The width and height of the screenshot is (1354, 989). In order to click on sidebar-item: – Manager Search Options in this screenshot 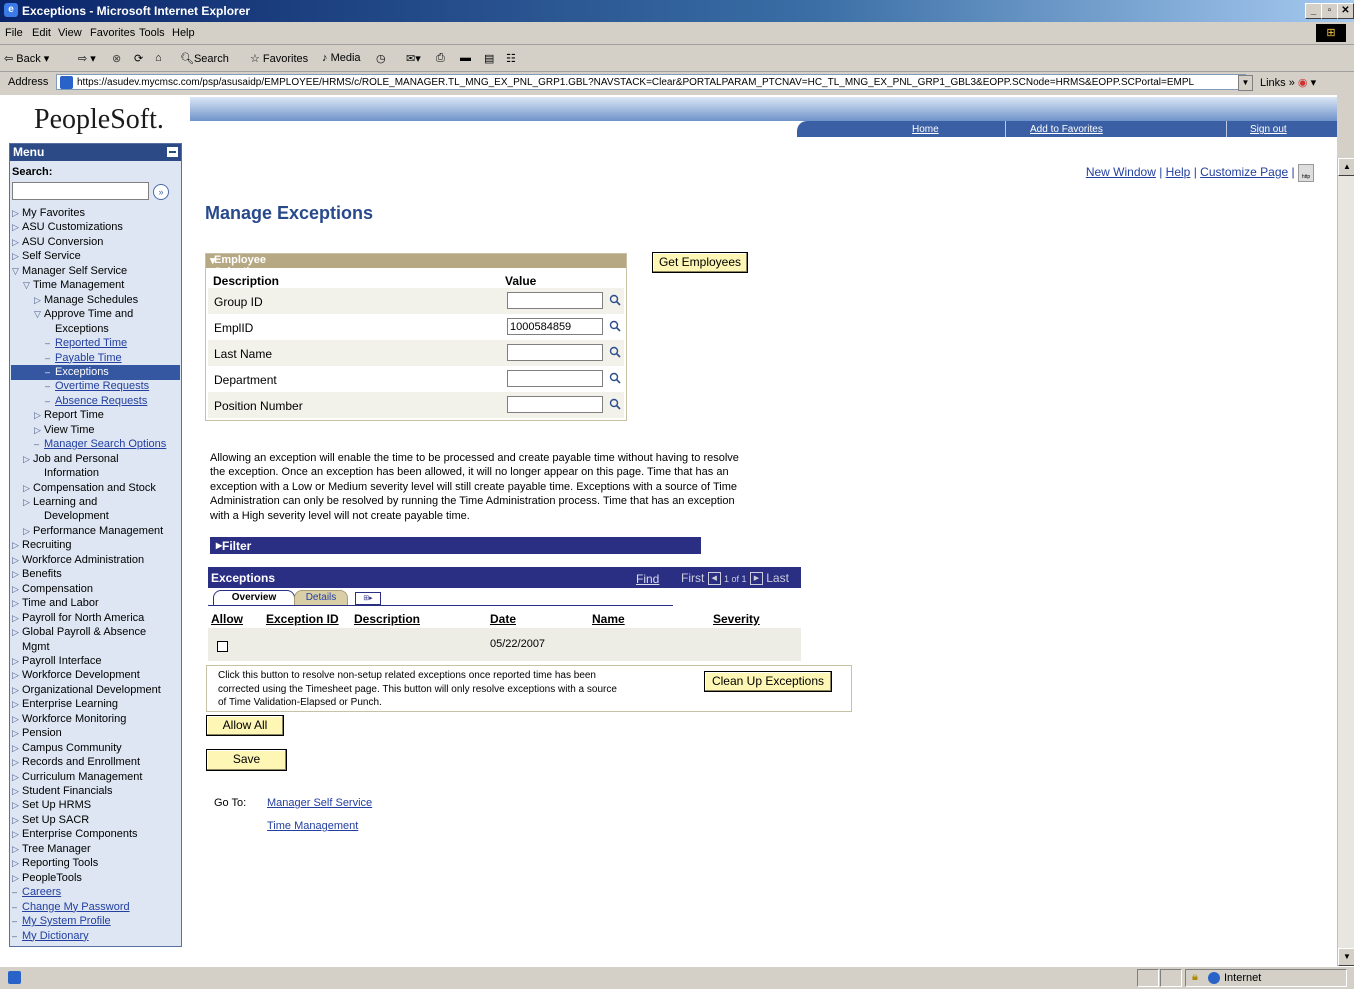, I will do `click(100, 444)`.